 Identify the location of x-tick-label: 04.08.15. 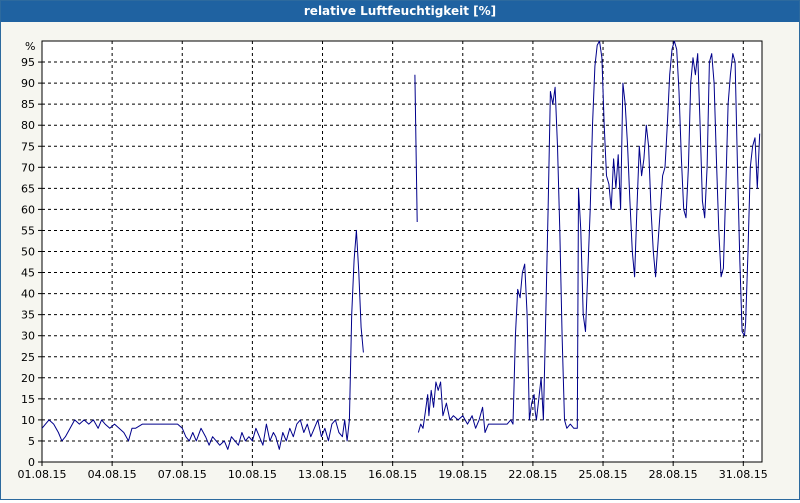
(112, 474).